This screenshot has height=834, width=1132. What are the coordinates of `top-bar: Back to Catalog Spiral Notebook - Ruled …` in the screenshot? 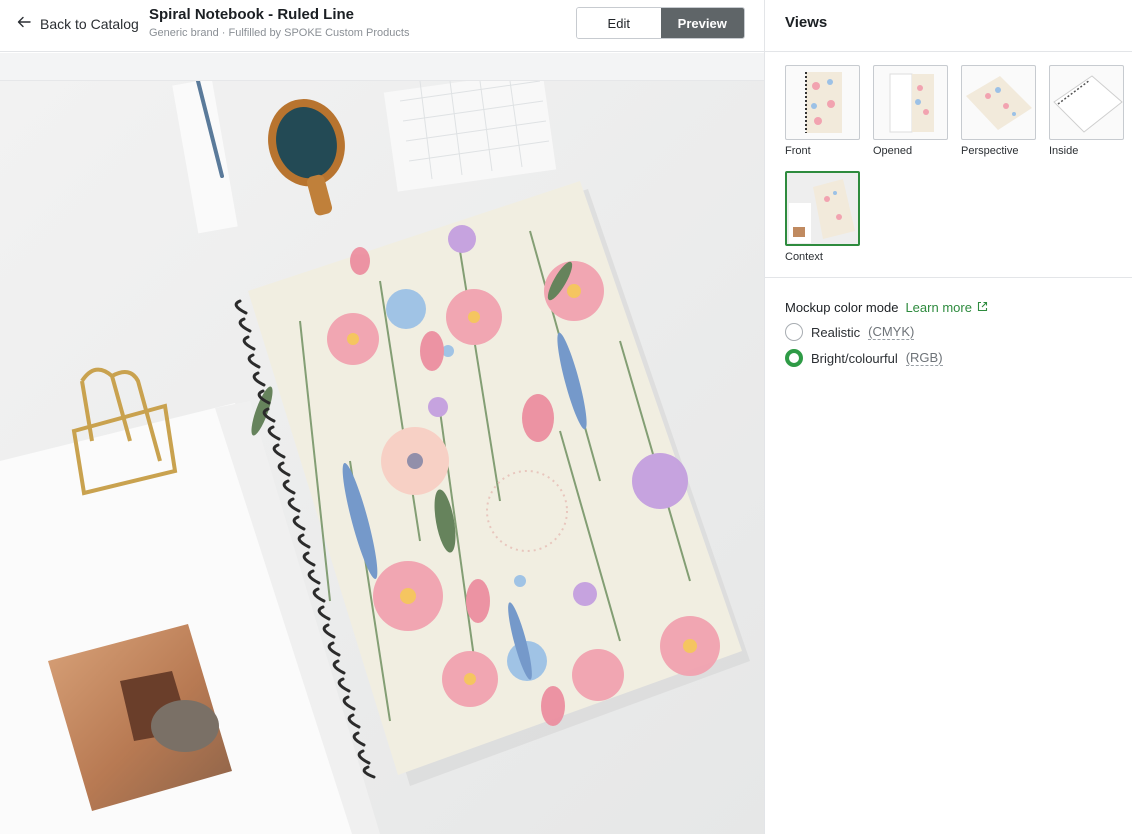 It's located at (382, 26).